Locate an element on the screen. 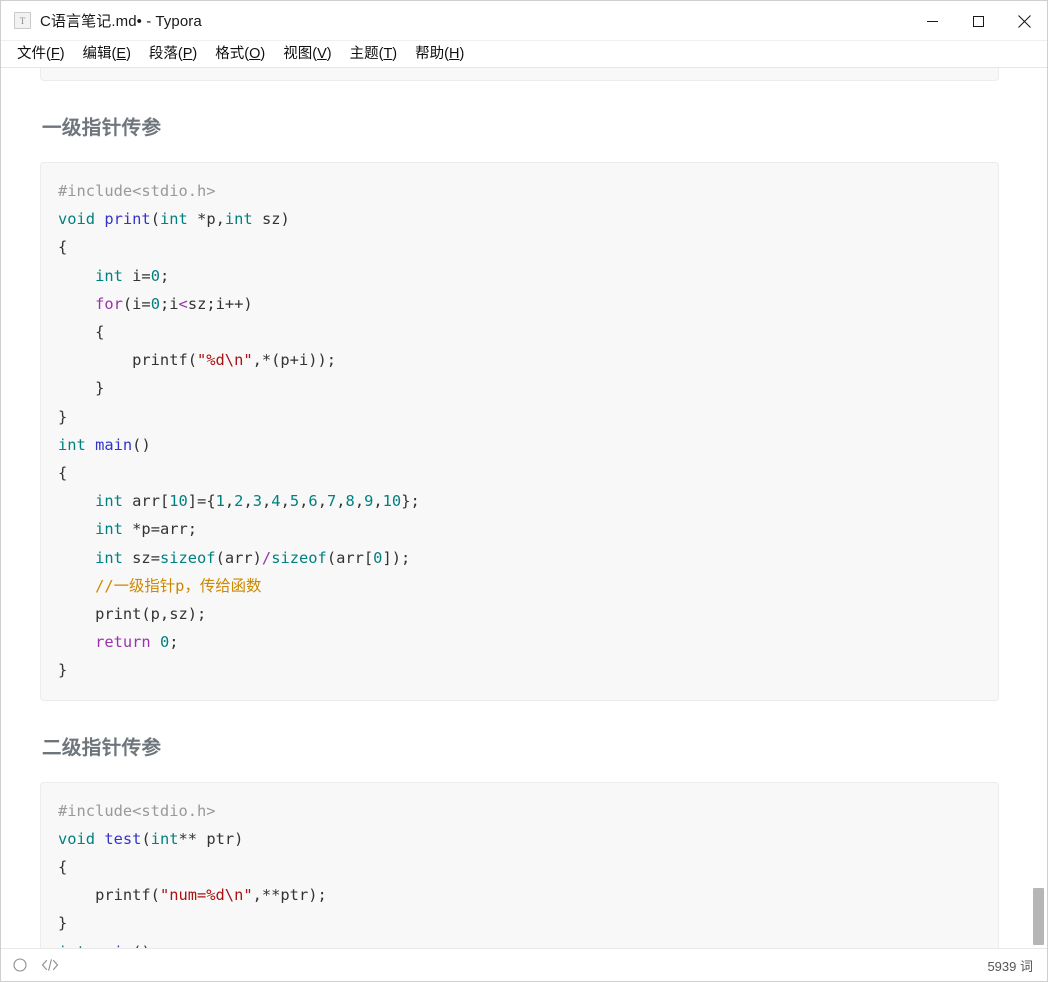  code-token: *p=arr; is located at coordinates (160, 529).